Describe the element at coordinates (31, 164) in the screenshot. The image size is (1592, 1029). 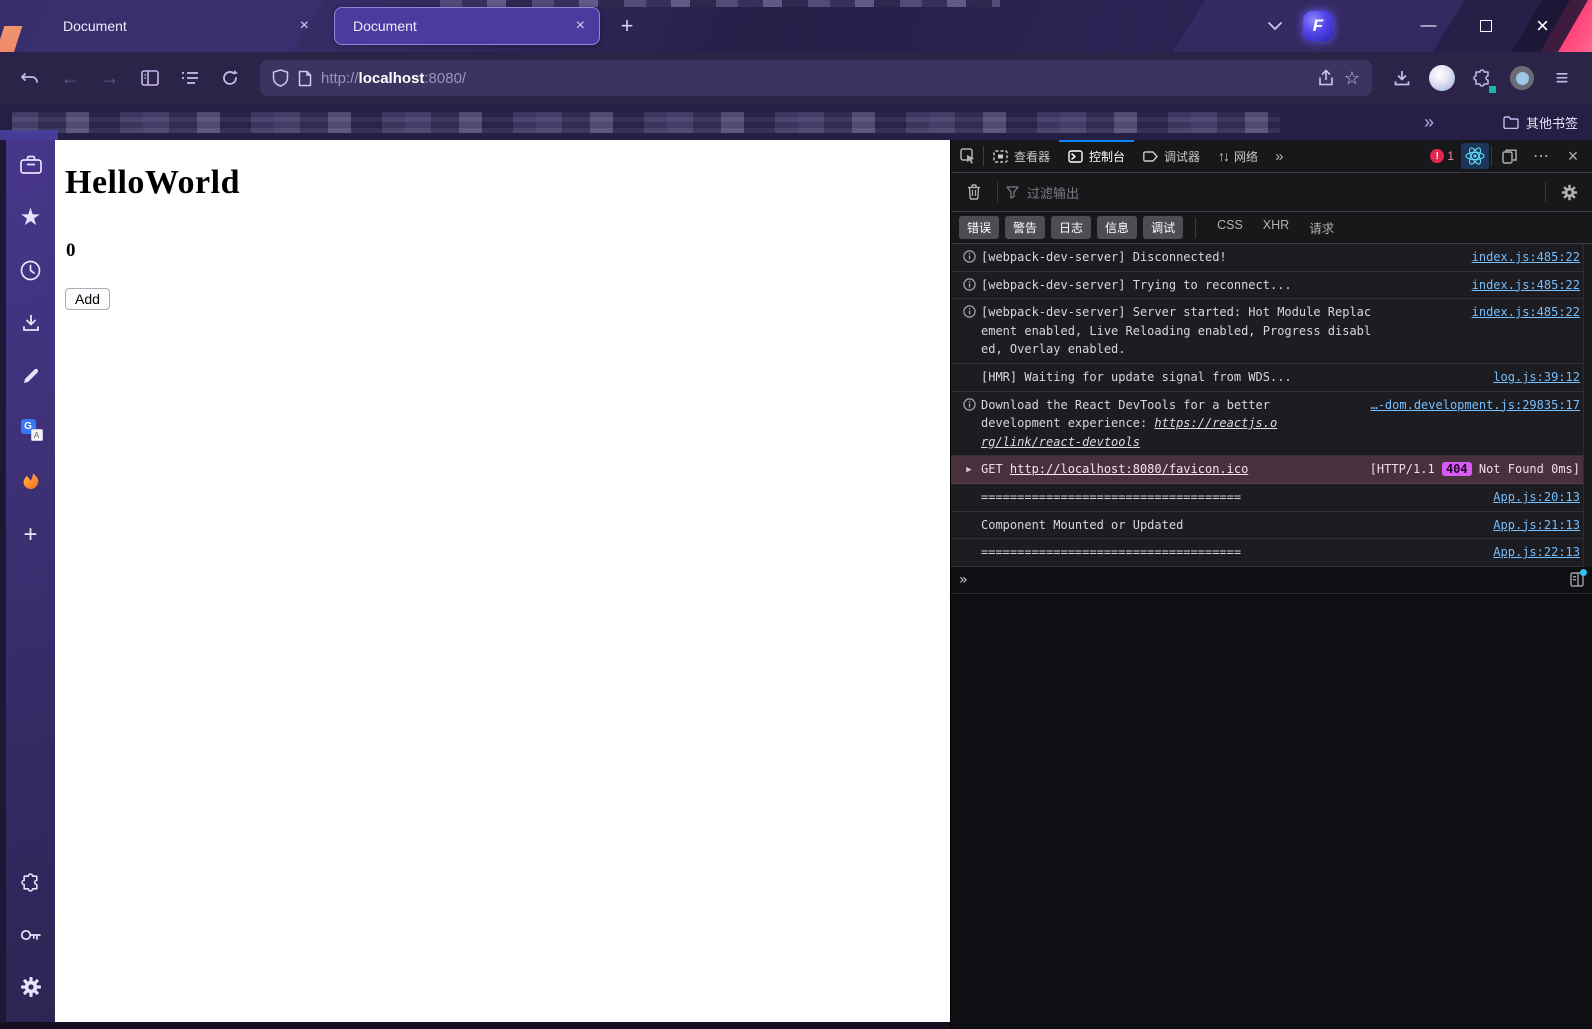
I see `toolbox-icon` at that location.